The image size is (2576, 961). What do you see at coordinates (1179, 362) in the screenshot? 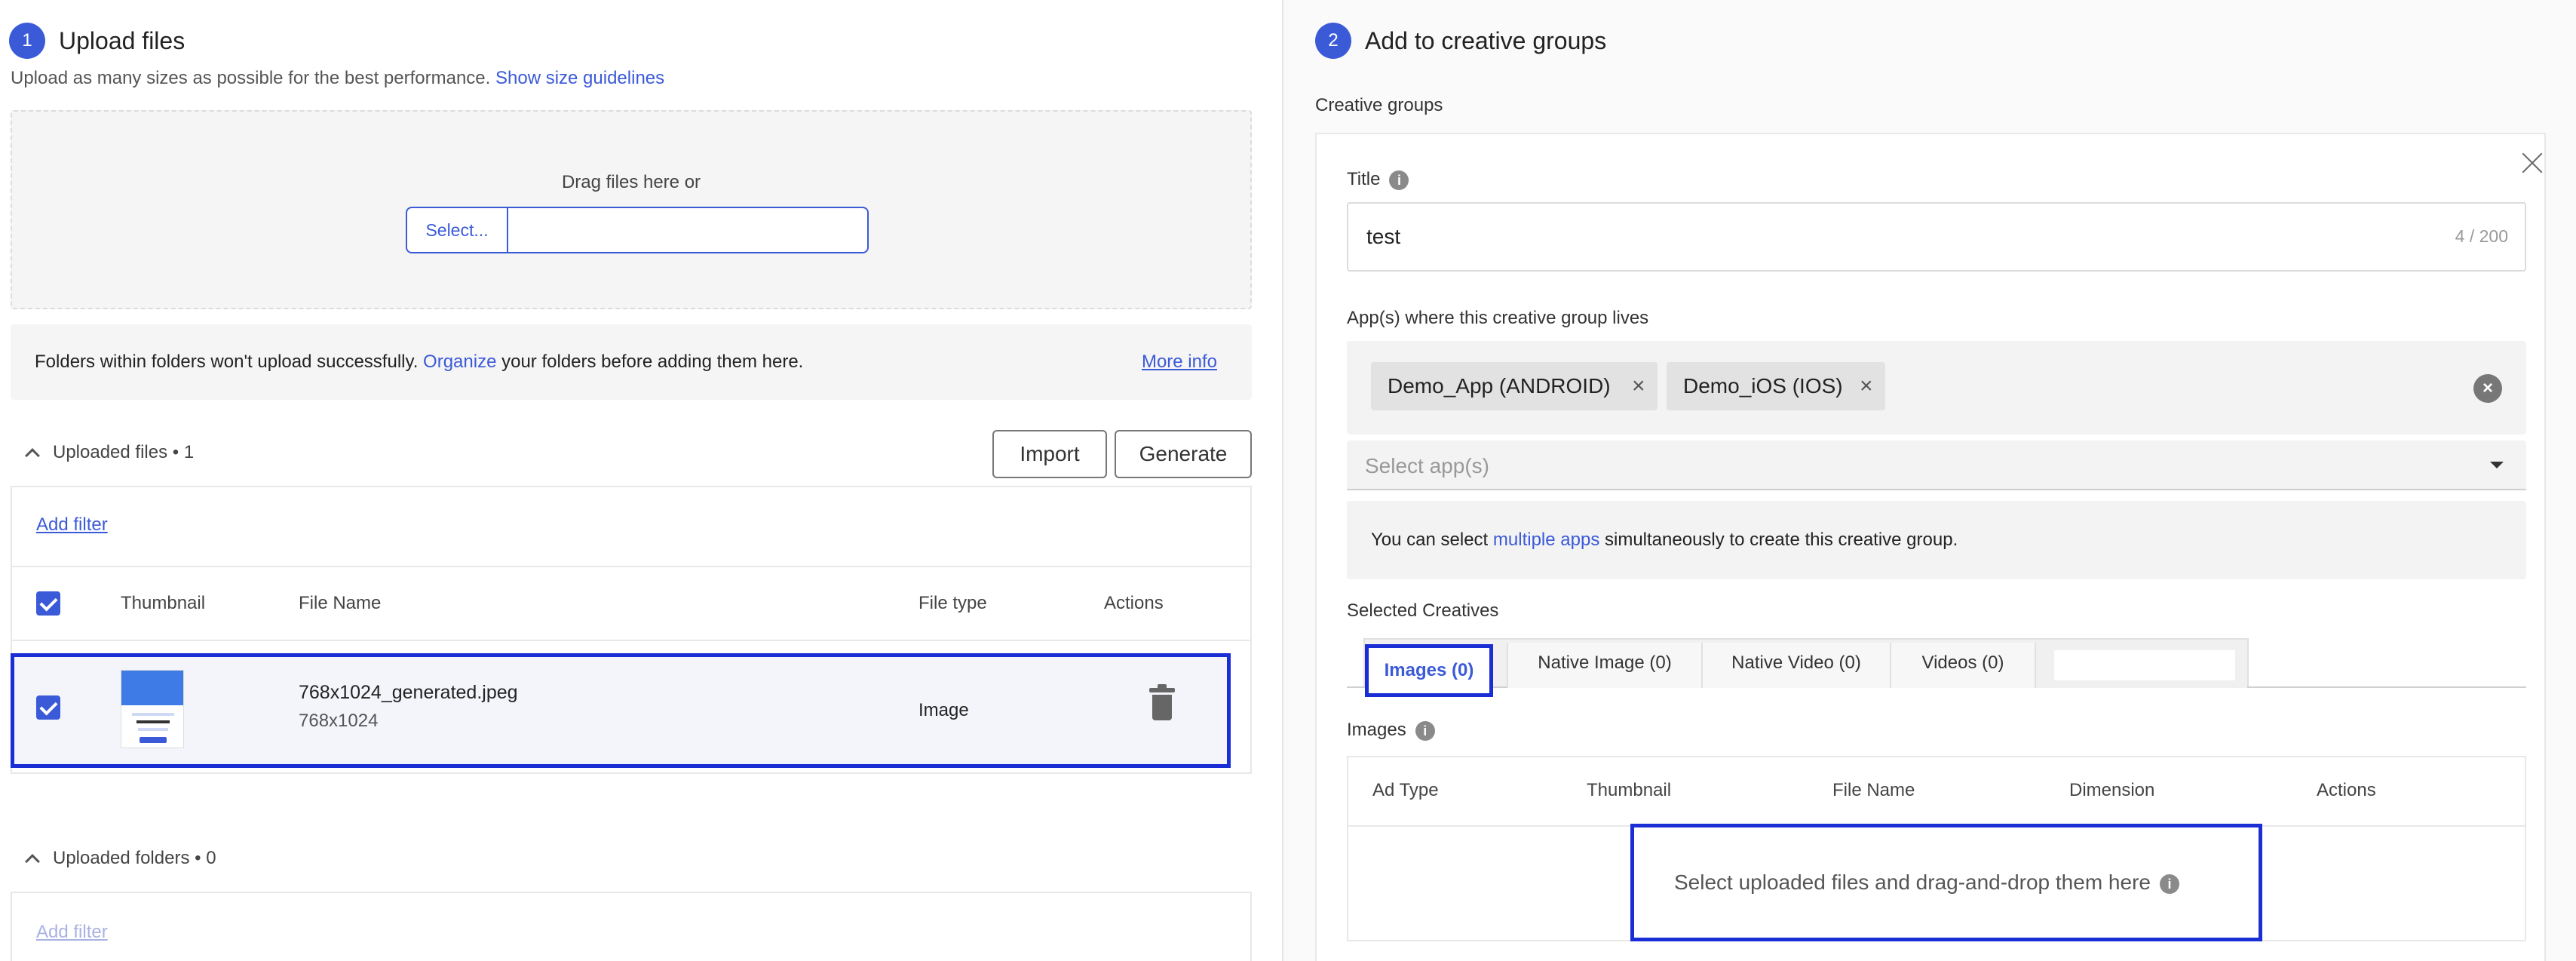
I see `more-info-link: More info` at bounding box center [1179, 362].